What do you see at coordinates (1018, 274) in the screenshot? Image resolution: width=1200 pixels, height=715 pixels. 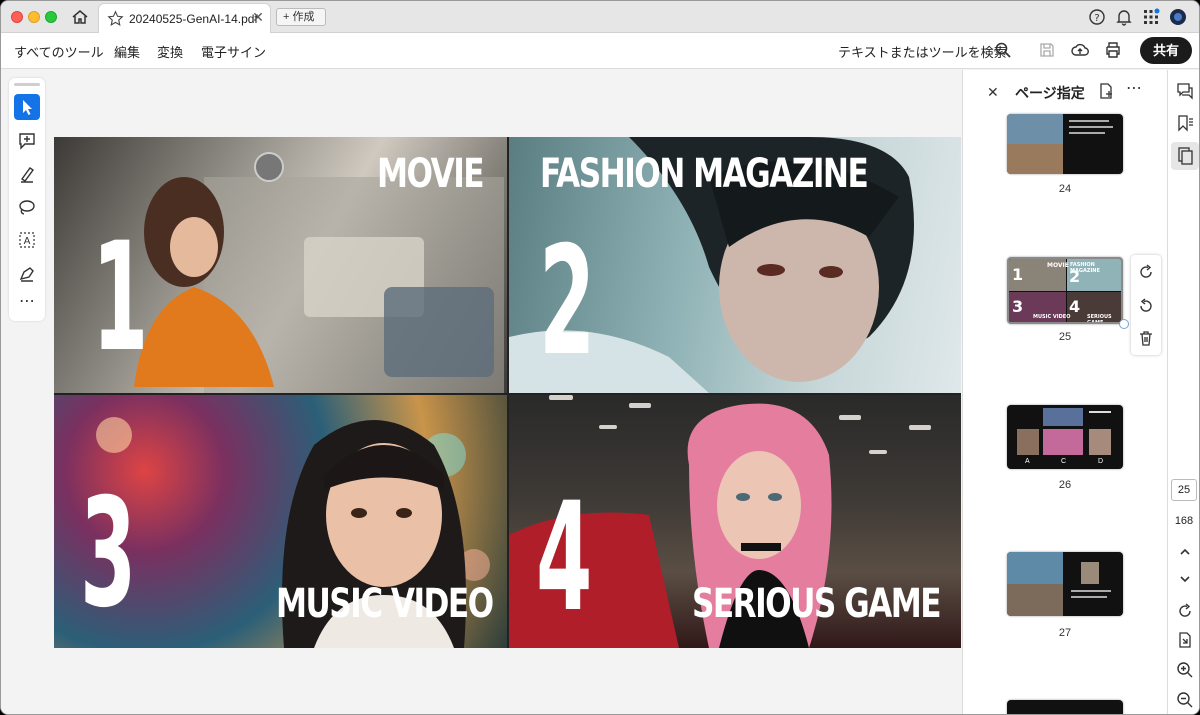 I see `mini-number: 1` at bounding box center [1018, 274].